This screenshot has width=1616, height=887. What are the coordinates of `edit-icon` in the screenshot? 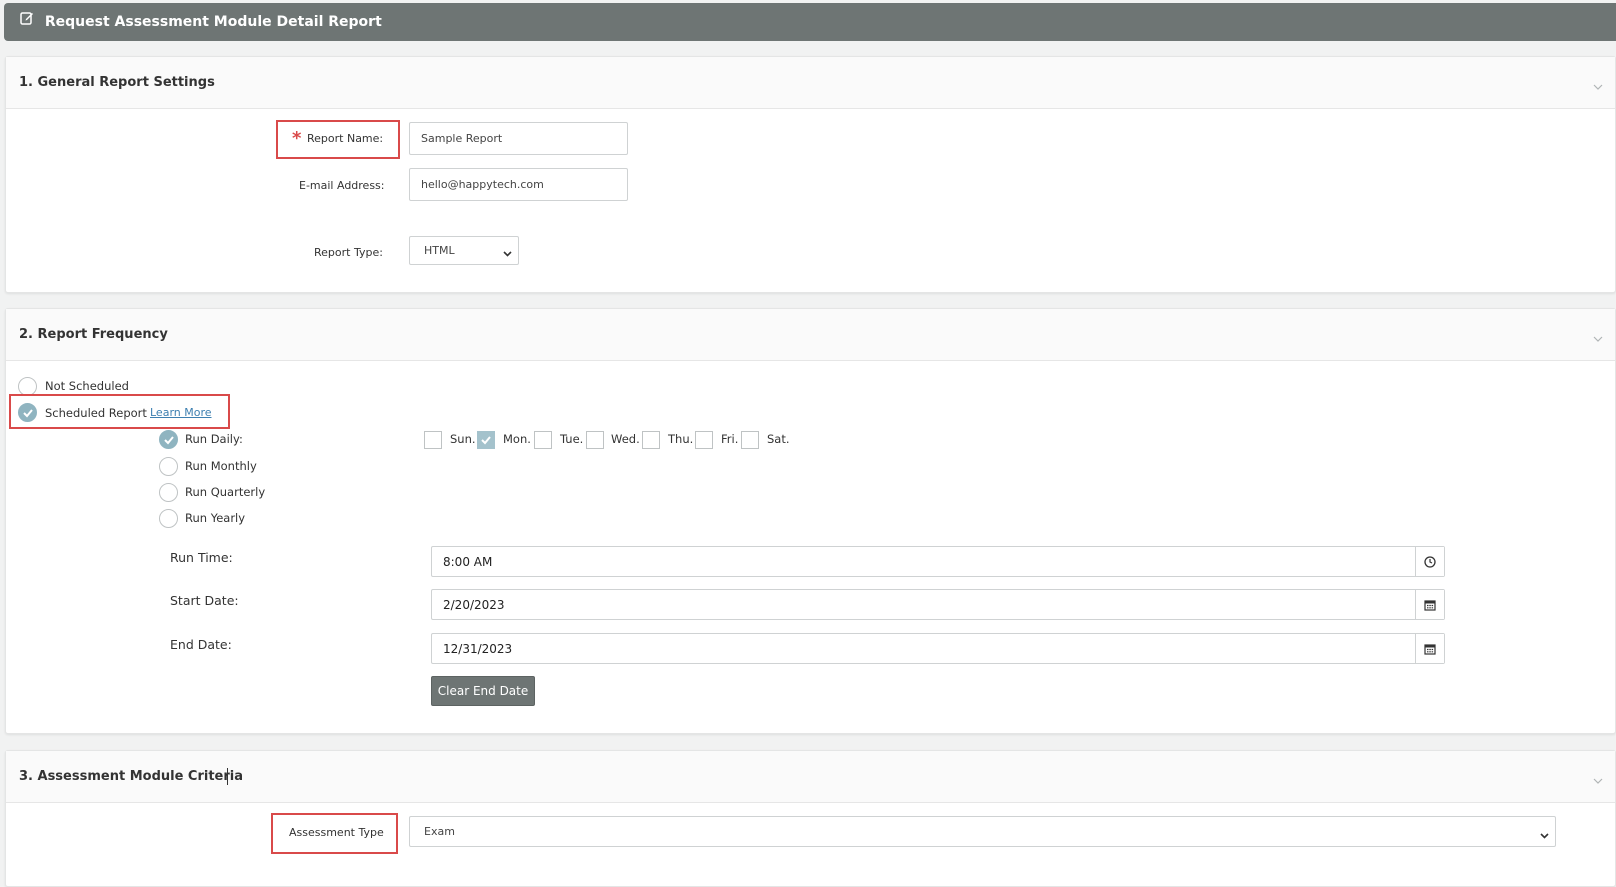 It's located at (27, 21).